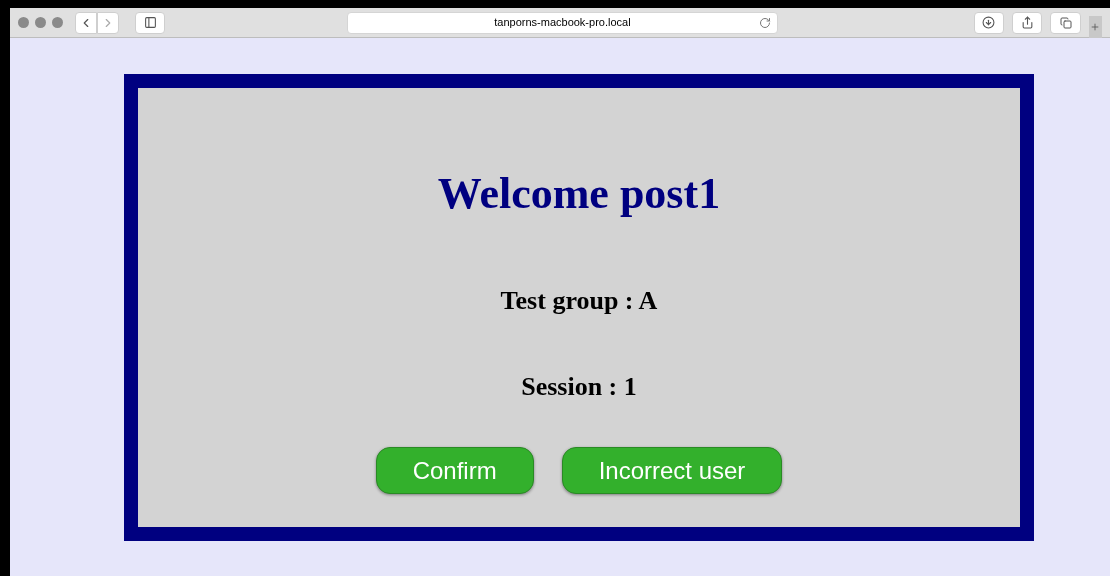  I want to click on tabs-icon, so click(1065, 22).